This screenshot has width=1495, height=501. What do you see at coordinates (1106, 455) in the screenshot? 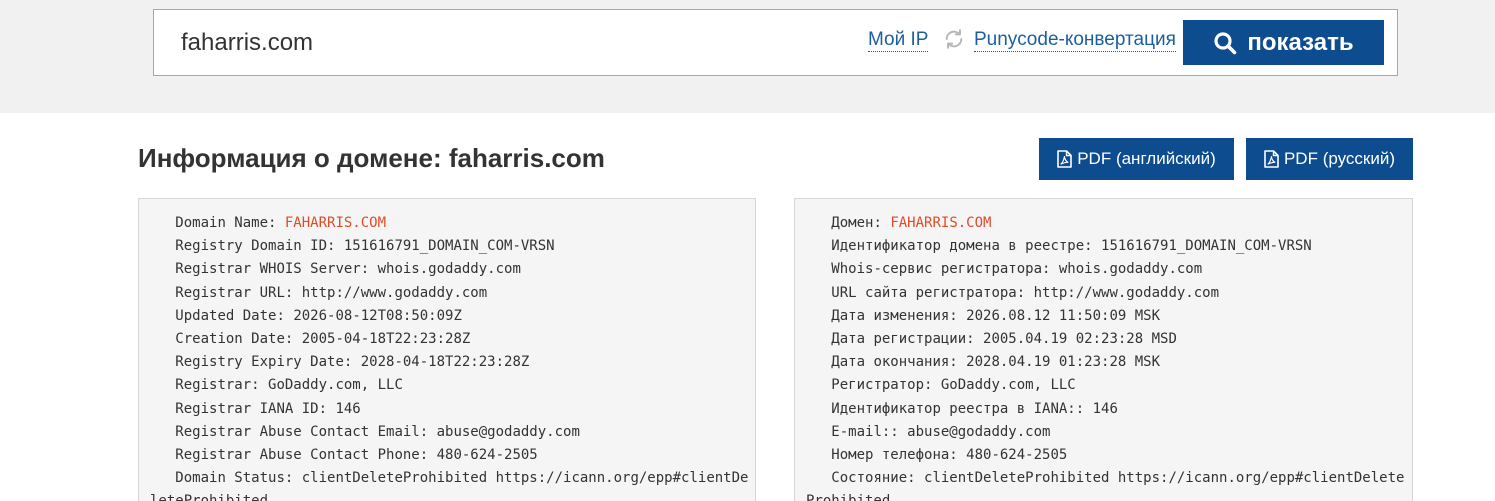
I see `whois-line: Номер телефона: 480-624-2505` at bounding box center [1106, 455].